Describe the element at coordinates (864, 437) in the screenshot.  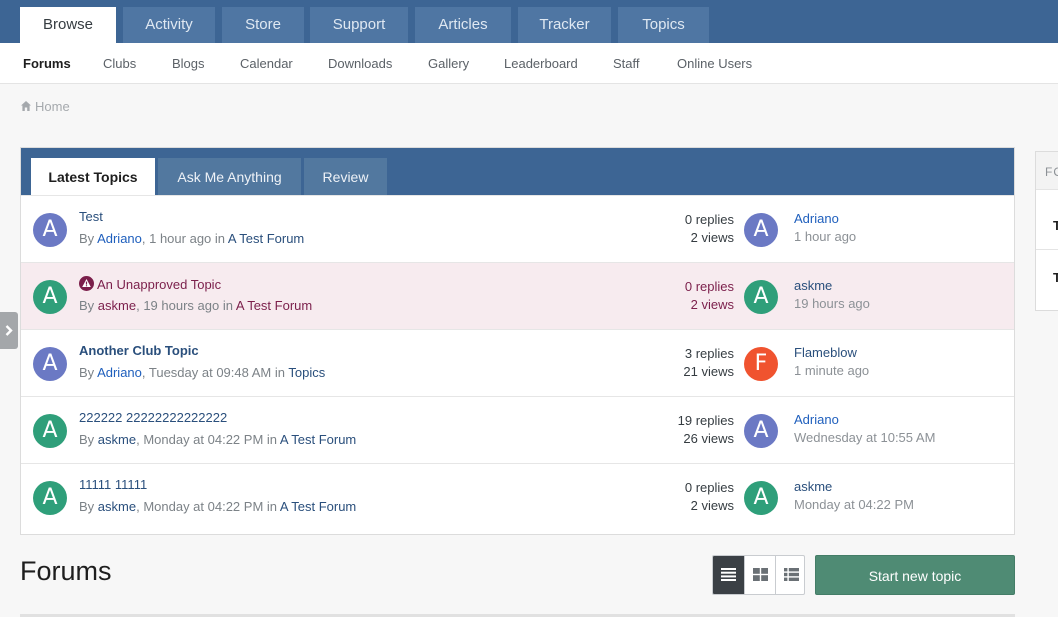
I see `last-post-time: Wednesday at 10:55 AM` at that location.